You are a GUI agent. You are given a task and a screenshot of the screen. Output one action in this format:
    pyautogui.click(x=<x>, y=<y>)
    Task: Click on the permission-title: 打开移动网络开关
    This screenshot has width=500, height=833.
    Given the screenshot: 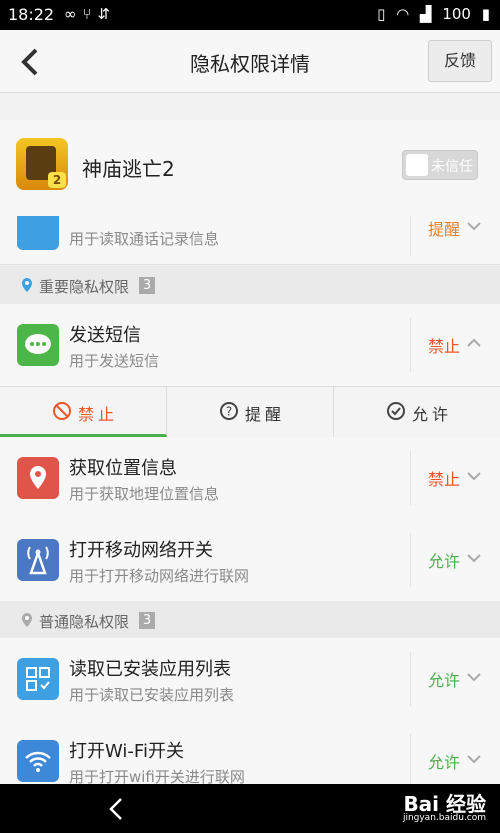 What is the action you would take?
    pyautogui.click(x=141, y=550)
    